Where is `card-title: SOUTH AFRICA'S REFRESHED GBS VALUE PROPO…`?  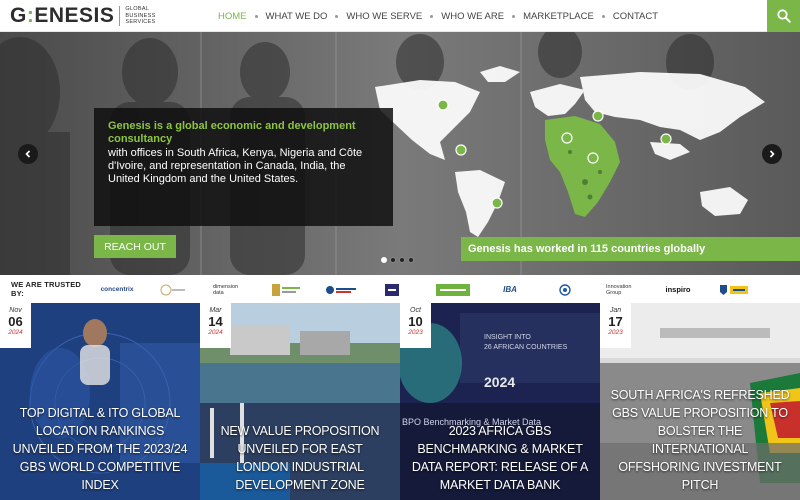
card-title: SOUTH AFRICA'S REFRESHED GBS VALUE PROPO… is located at coordinates (700, 440).